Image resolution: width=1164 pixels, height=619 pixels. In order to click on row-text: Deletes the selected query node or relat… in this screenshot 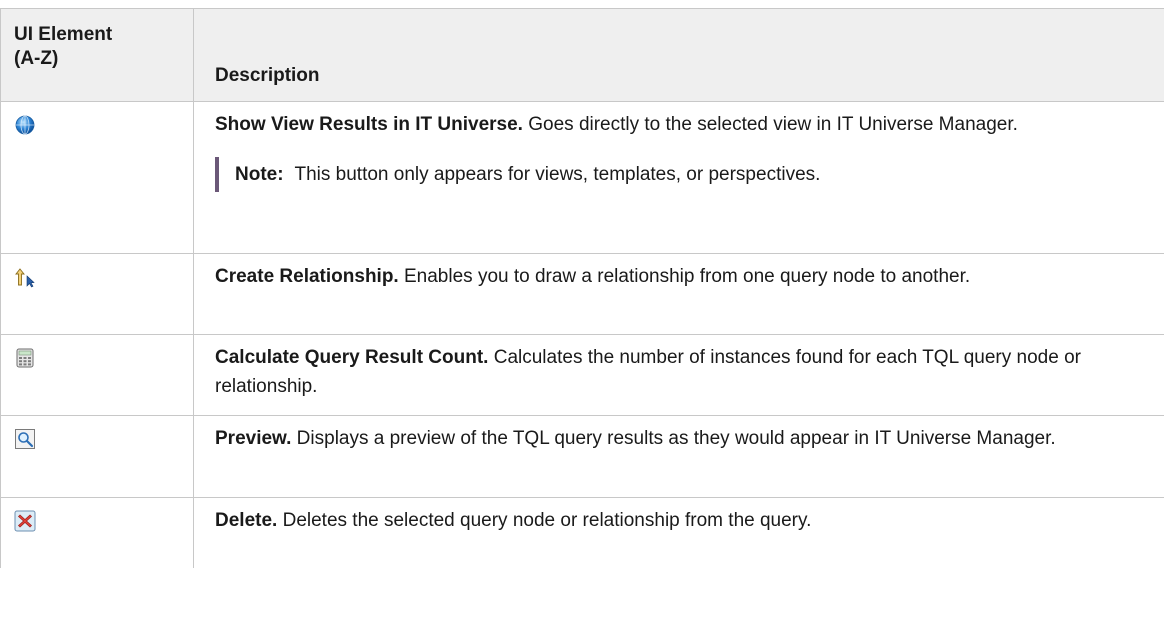, I will do `click(544, 520)`.